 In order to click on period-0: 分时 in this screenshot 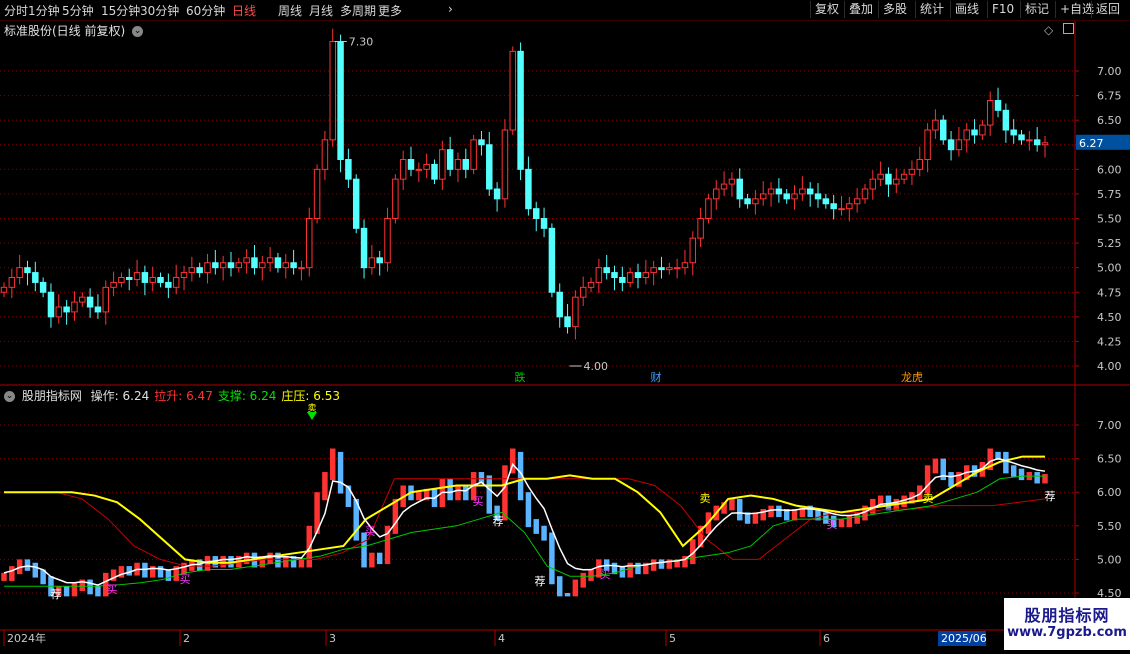, I will do `click(16, 10)`.